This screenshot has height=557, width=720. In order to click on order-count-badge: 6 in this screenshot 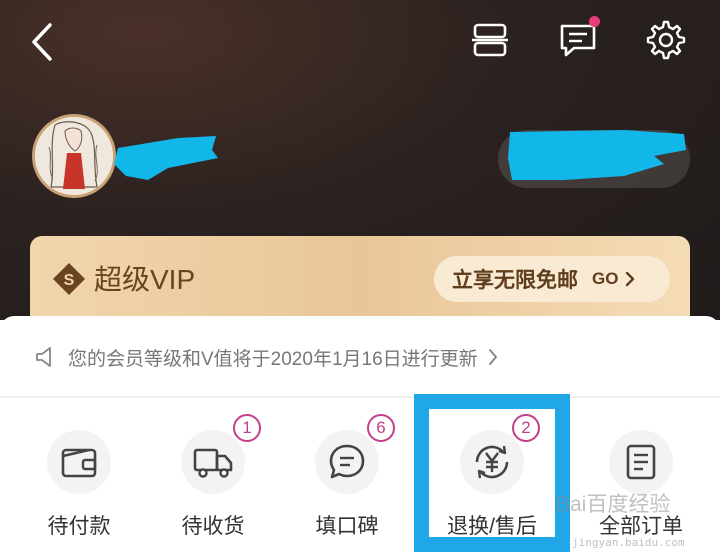, I will do `click(381, 428)`.